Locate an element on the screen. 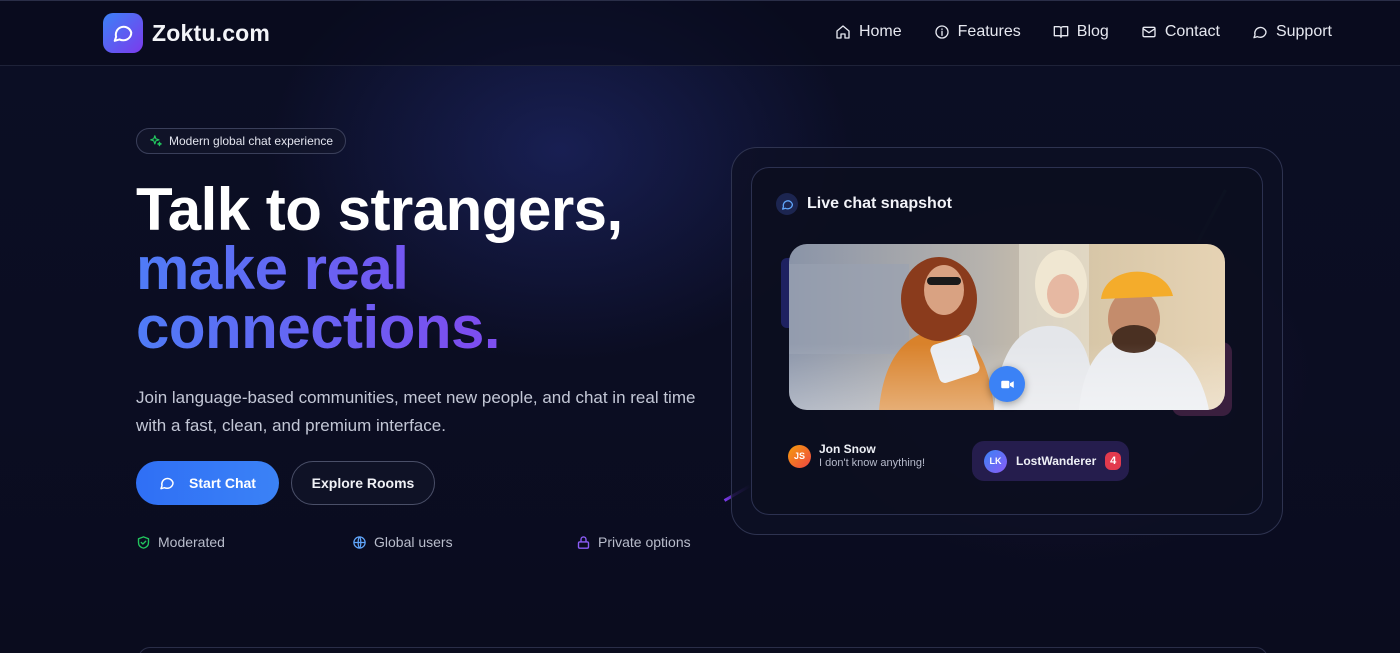 The image size is (1400, 653). user-name: Jon Snow is located at coordinates (847, 449).